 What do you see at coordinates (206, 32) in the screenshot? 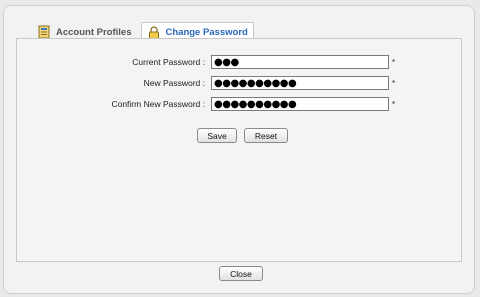
I see `tab-change-password-label: Change Password` at bounding box center [206, 32].